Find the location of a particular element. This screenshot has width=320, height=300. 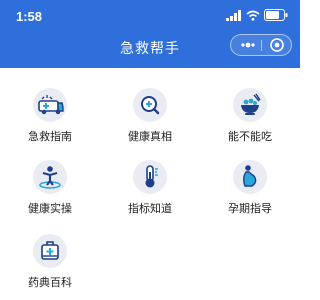

grid-item-health-practice: 健康实操 is located at coordinates (50, 188).